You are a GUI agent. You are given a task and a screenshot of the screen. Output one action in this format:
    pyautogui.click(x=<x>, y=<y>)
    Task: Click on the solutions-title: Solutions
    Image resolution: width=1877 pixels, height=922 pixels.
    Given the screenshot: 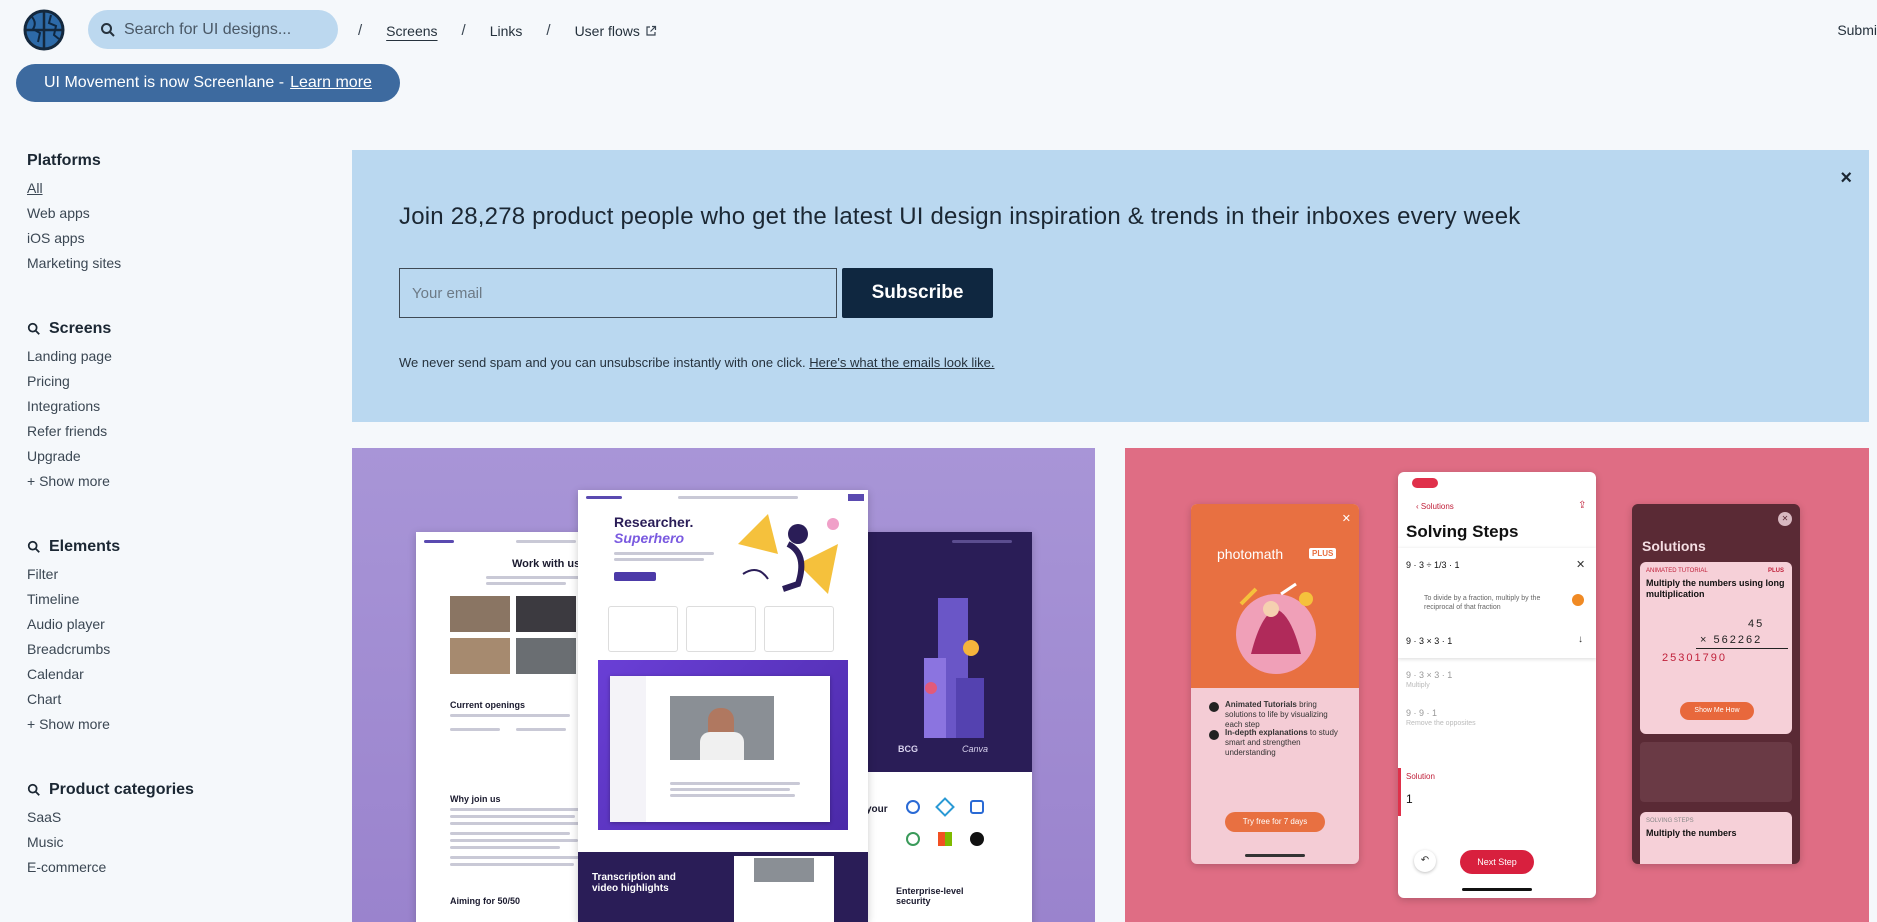 What is the action you would take?
    pyautogui.click(x=1674, y=546)
    